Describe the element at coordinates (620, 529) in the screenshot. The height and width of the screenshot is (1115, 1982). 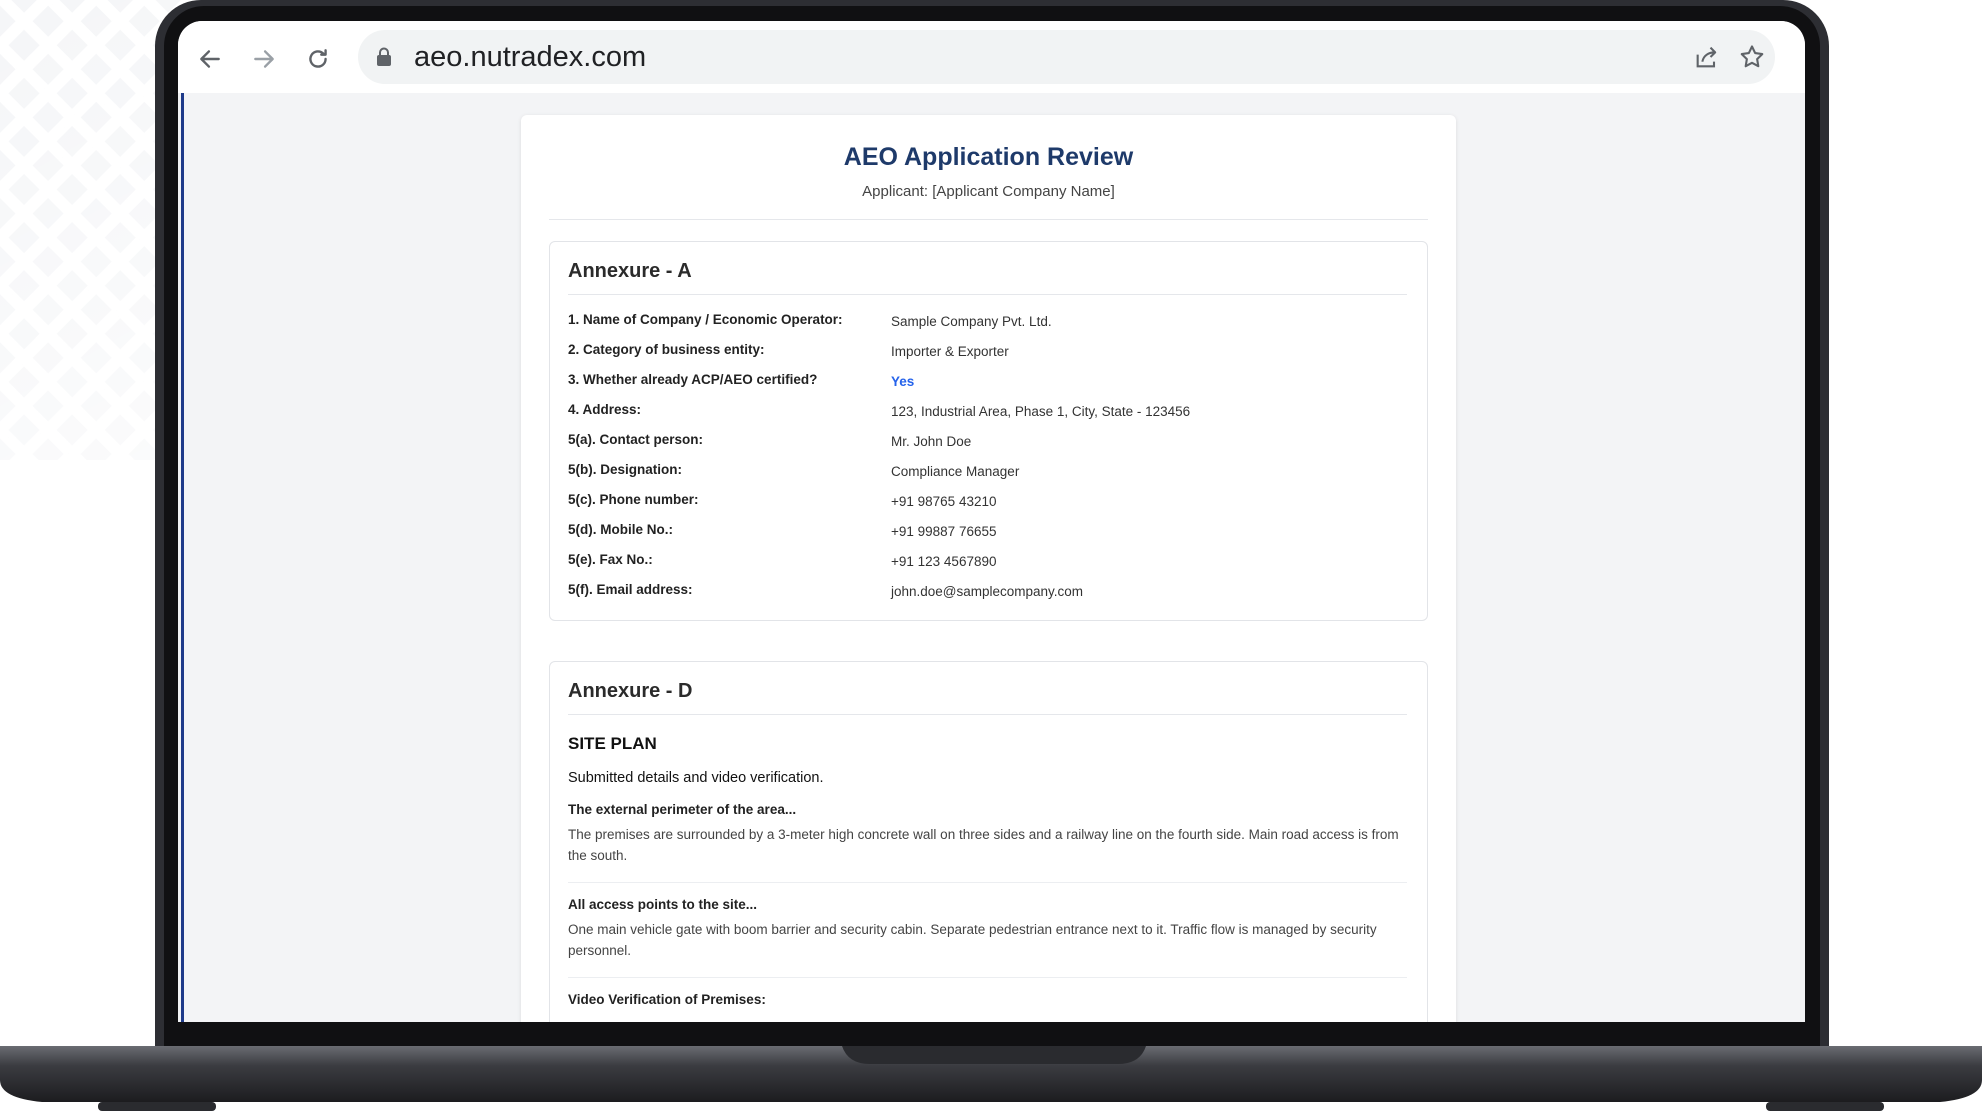
I see `field-label: 5(d). Mobile No.:` at that location.